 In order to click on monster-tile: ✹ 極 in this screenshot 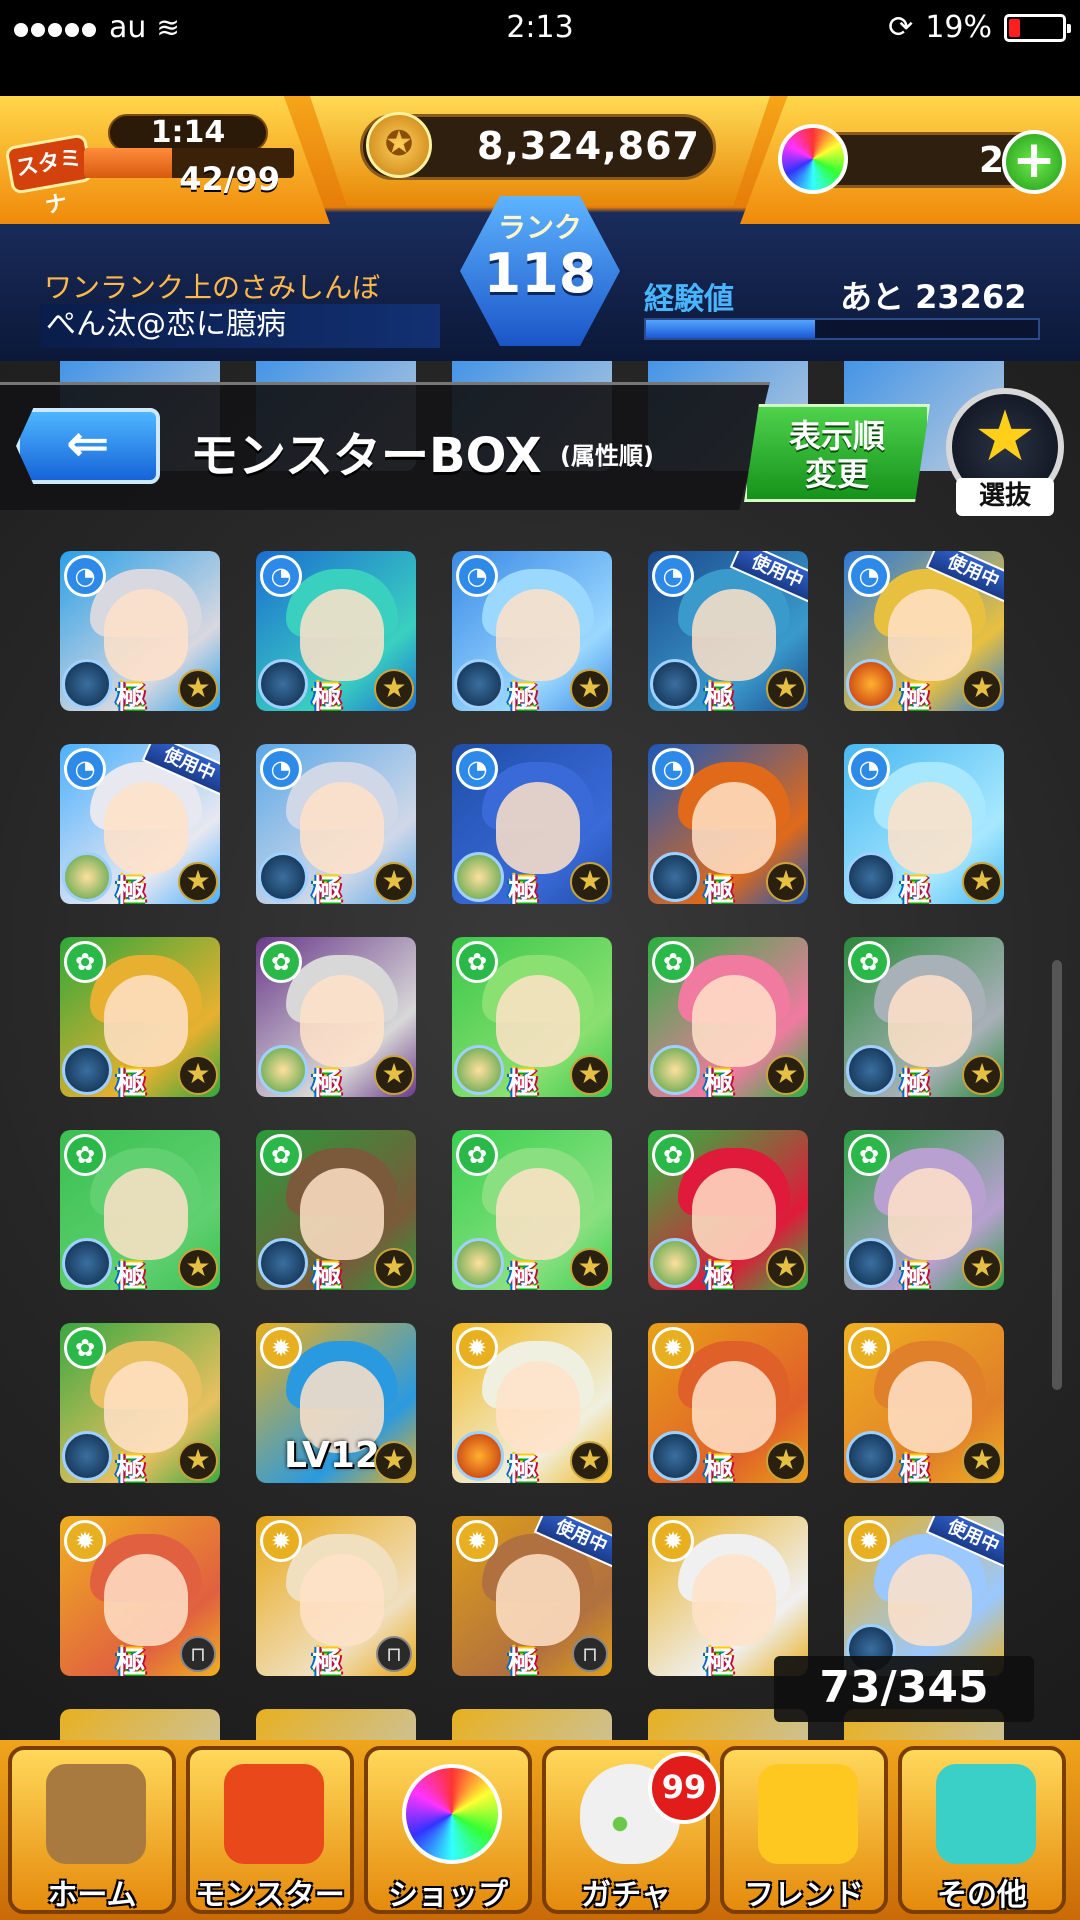, I will do `click(728, 1596)`.